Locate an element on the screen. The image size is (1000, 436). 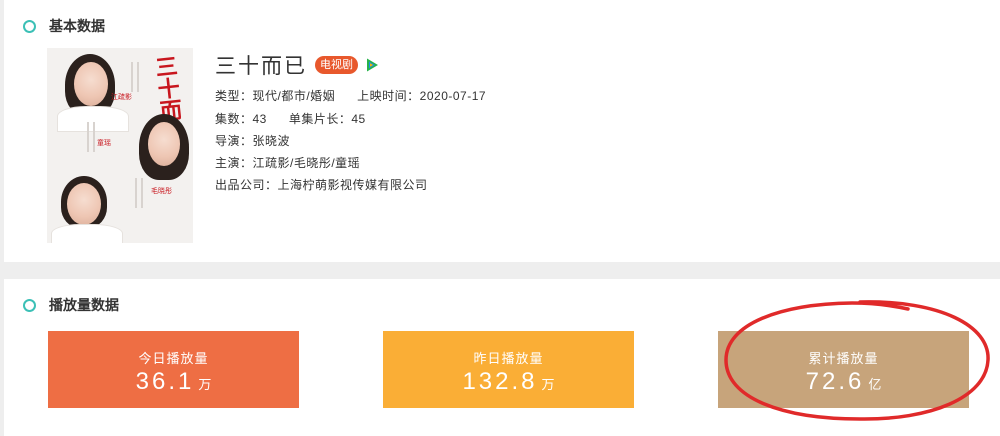
drama-title: 三十而已 is located at coordinates (261, 65).